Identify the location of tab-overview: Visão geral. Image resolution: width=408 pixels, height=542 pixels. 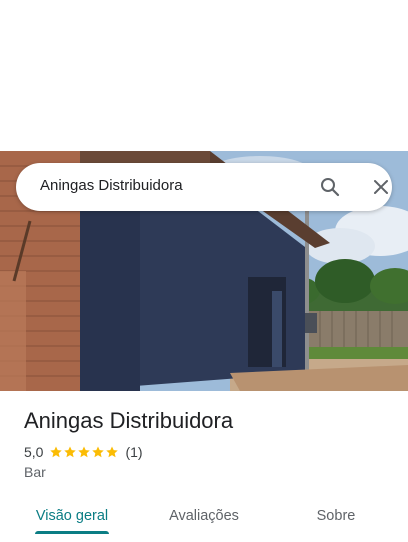
(72, 516).